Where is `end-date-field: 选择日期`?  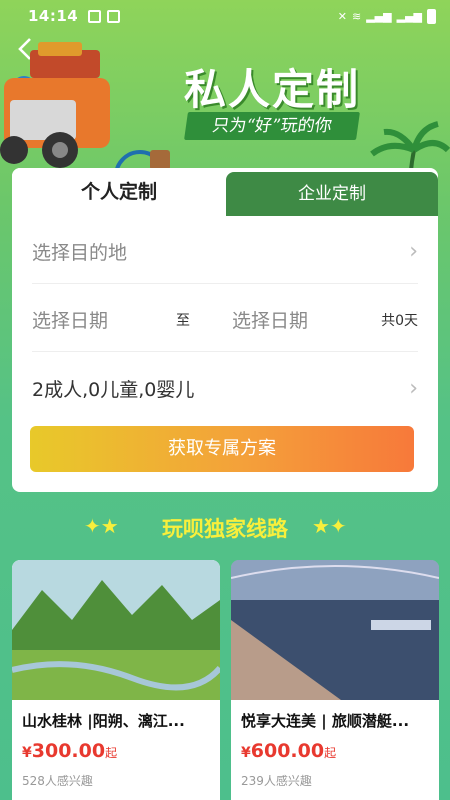 end-date-field: 选择日期 is located at coordinates (270, 319).